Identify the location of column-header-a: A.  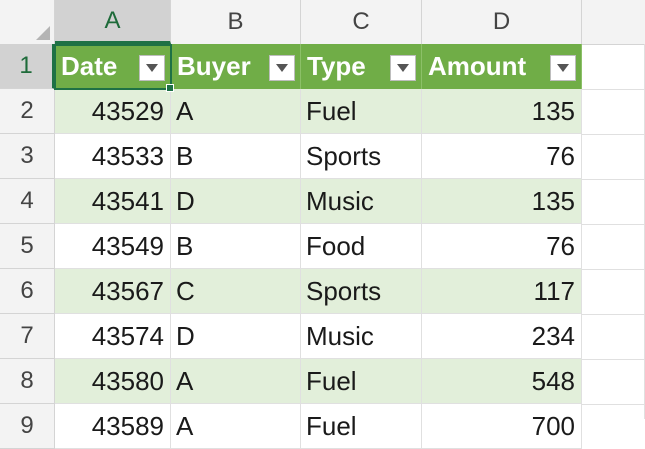
(113, 22).